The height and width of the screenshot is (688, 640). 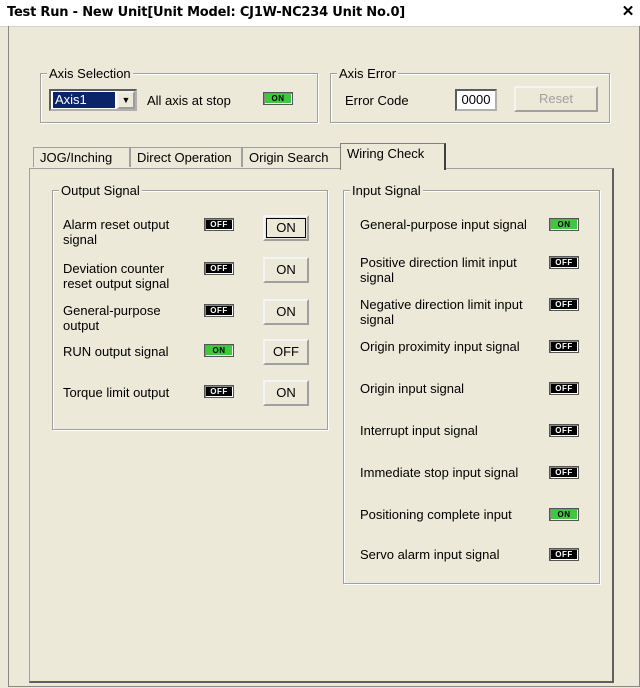 I want to click on close-icon: ✕, so click(x=628, y=12).